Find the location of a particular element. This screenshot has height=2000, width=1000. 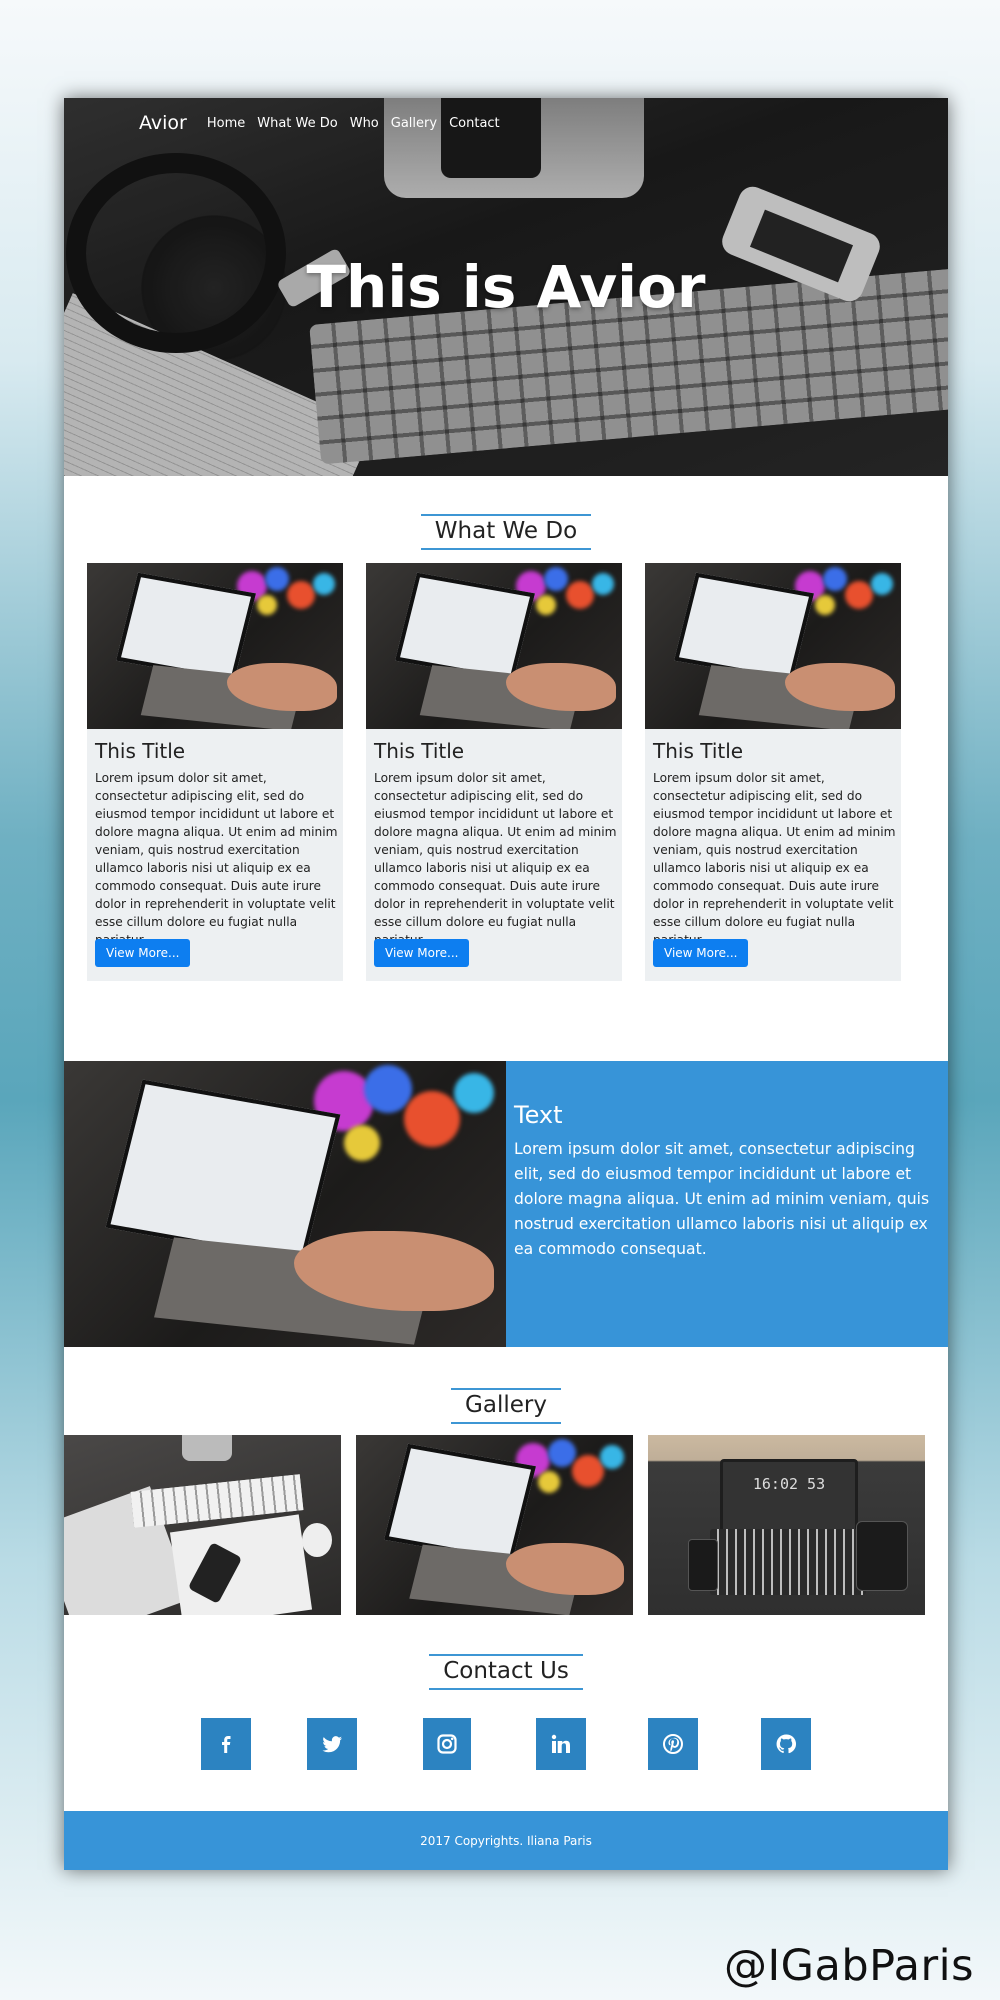

github-icon is located at coordinates (786, 1744).